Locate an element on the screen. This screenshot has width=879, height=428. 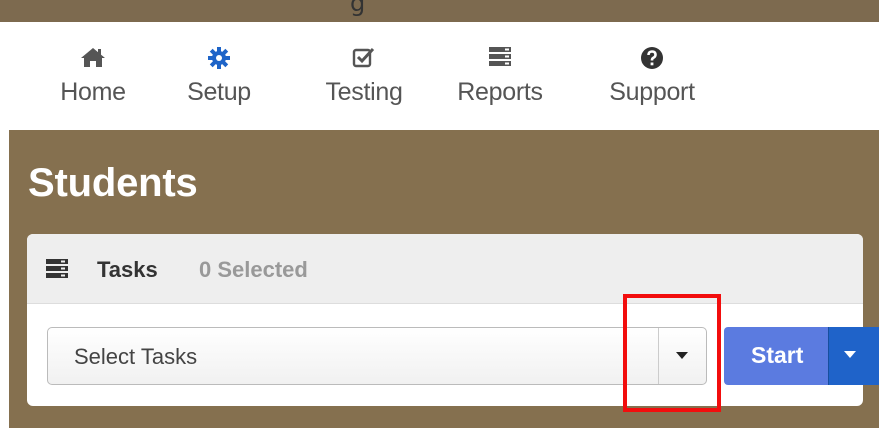
top-strip: g is located at coordinates (439, 13).